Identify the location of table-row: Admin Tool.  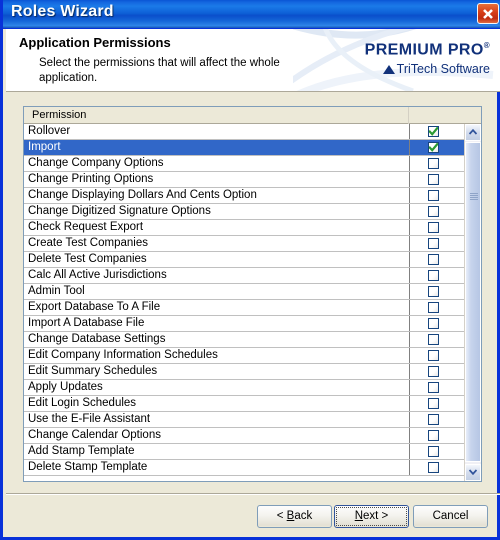
(244, 292).